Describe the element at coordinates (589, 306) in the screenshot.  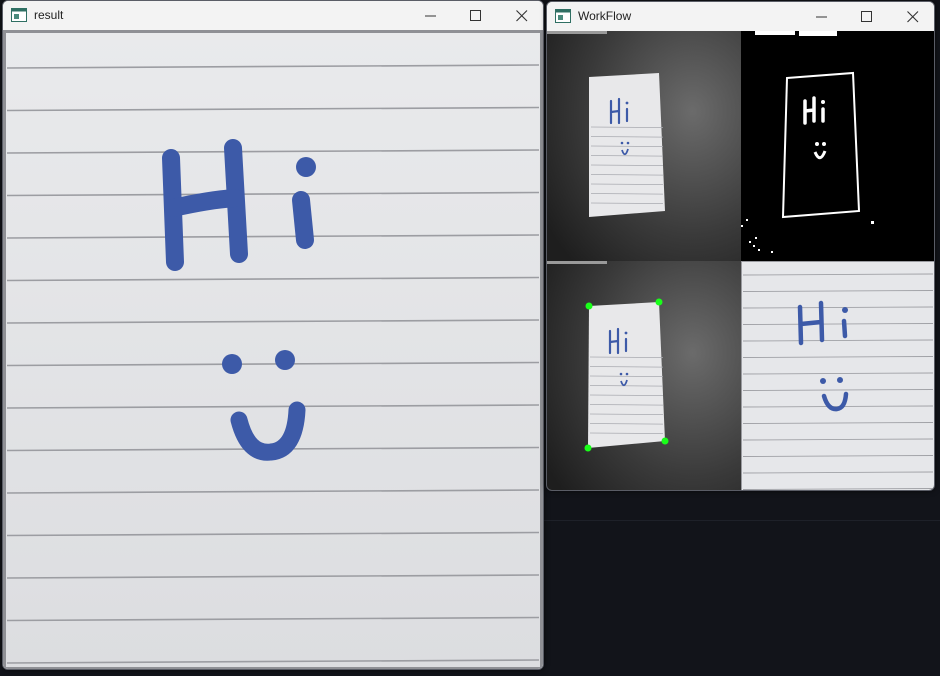
I see `corner-marker-top-left` at that location.